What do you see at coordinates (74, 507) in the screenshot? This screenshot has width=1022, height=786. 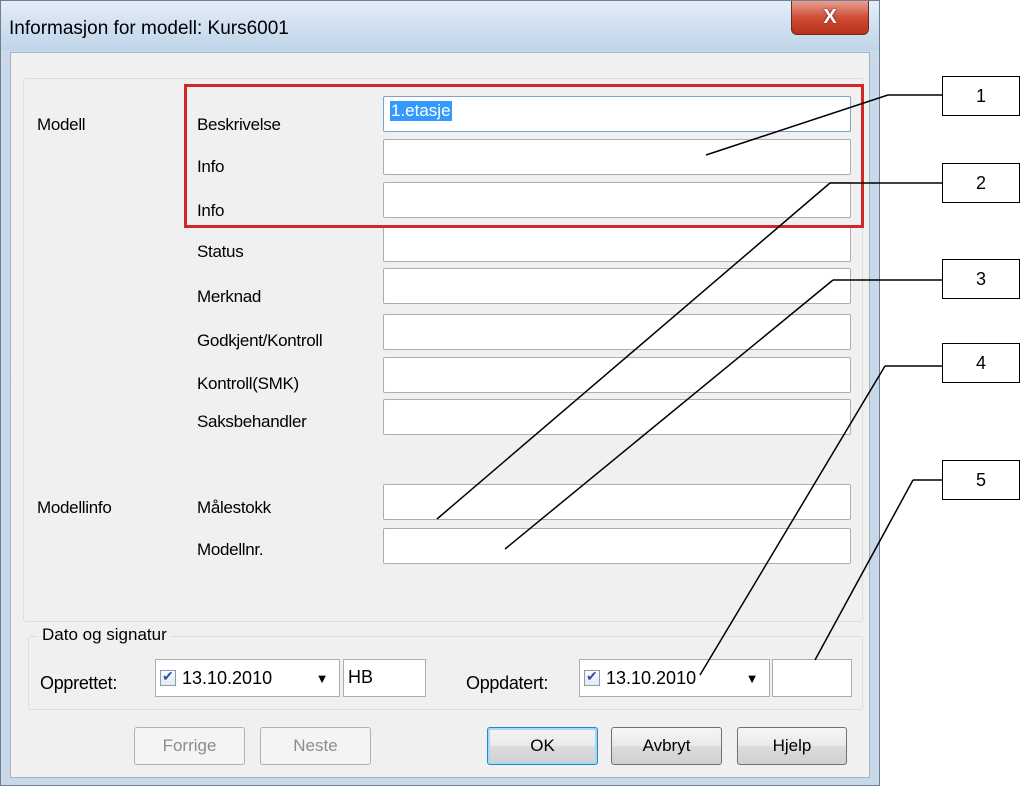 I see `section-label-modellinfo: Modellinfo` at bounding box center [74, 507].